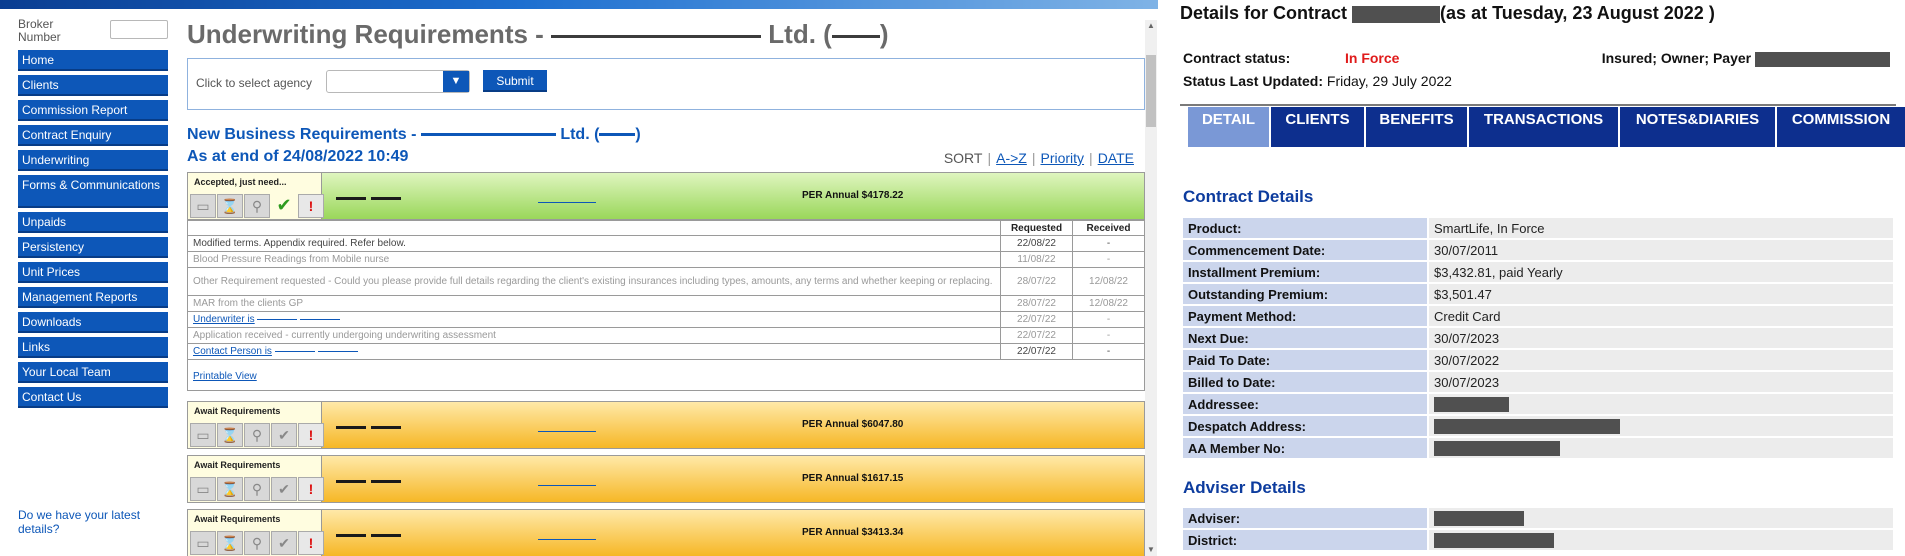 This screenshot has height=556, width=1905. Describe the element at coordinates (93, 522) in the screenshot. I see `latest-details-link: Do we have your latest details?` at that location.